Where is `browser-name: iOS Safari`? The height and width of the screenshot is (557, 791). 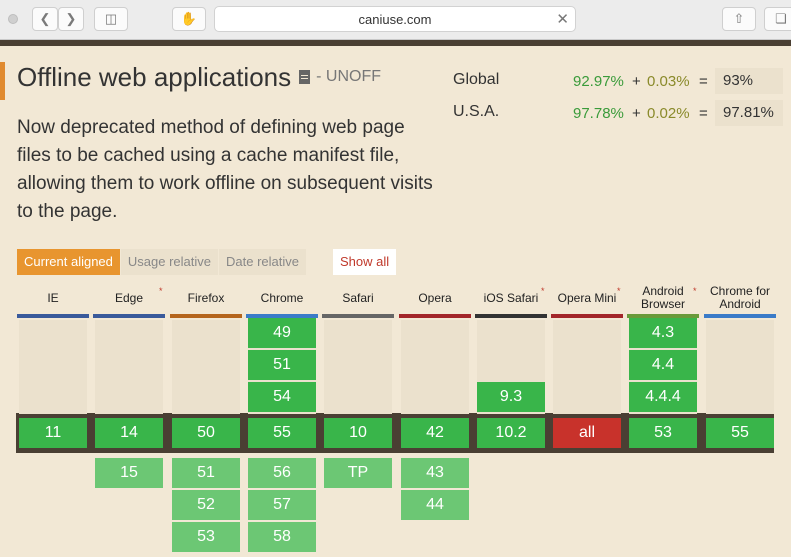
browser-name: iOS Safari is located at coordinates (511, 298).